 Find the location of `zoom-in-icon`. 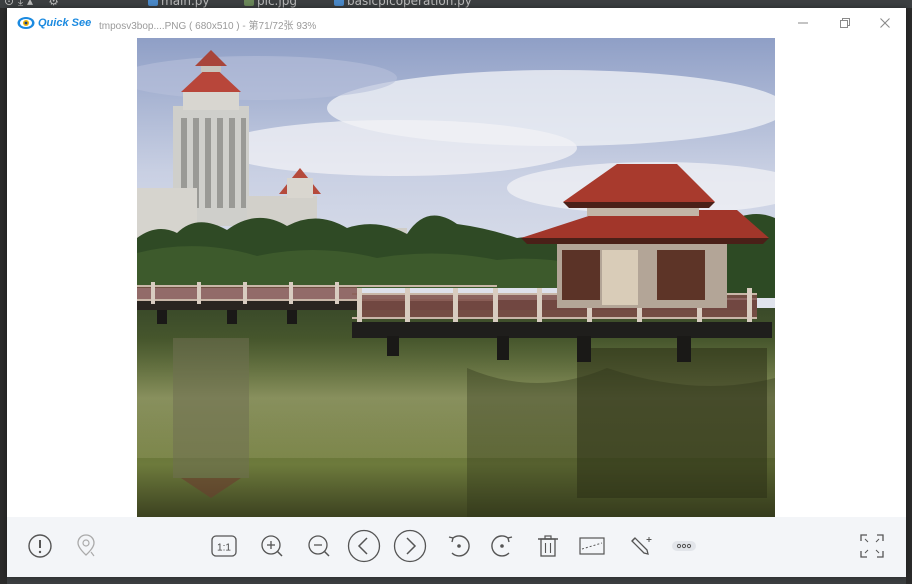

zoom-in-icon is located at coordinates (272, 546).